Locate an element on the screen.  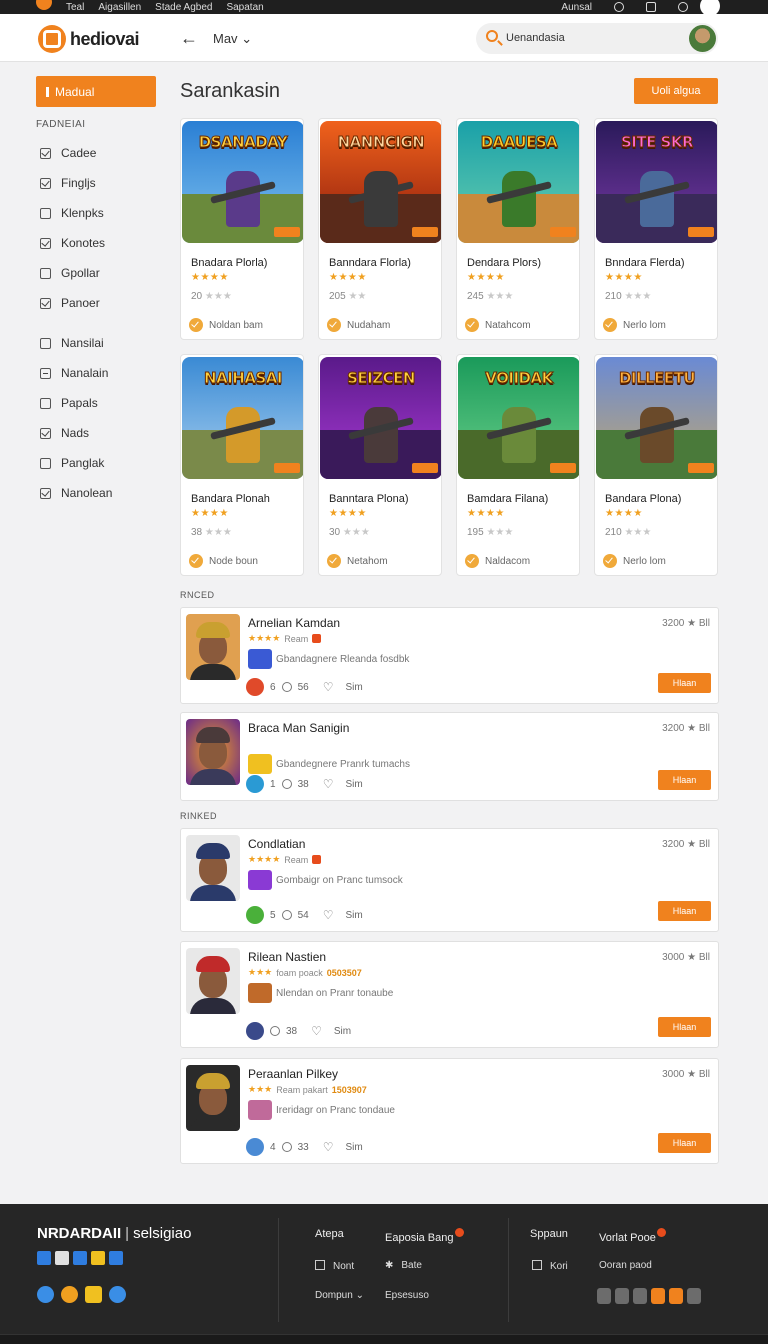
sysbar-item: Sapatan is located at coordinates (244, 7).